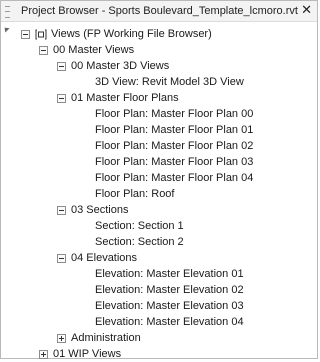 Image resolution: width=320 pixels, height=362 pixels. I want to click on tree-leaf-view: Floor Plan: Roof, so click(134, 194).